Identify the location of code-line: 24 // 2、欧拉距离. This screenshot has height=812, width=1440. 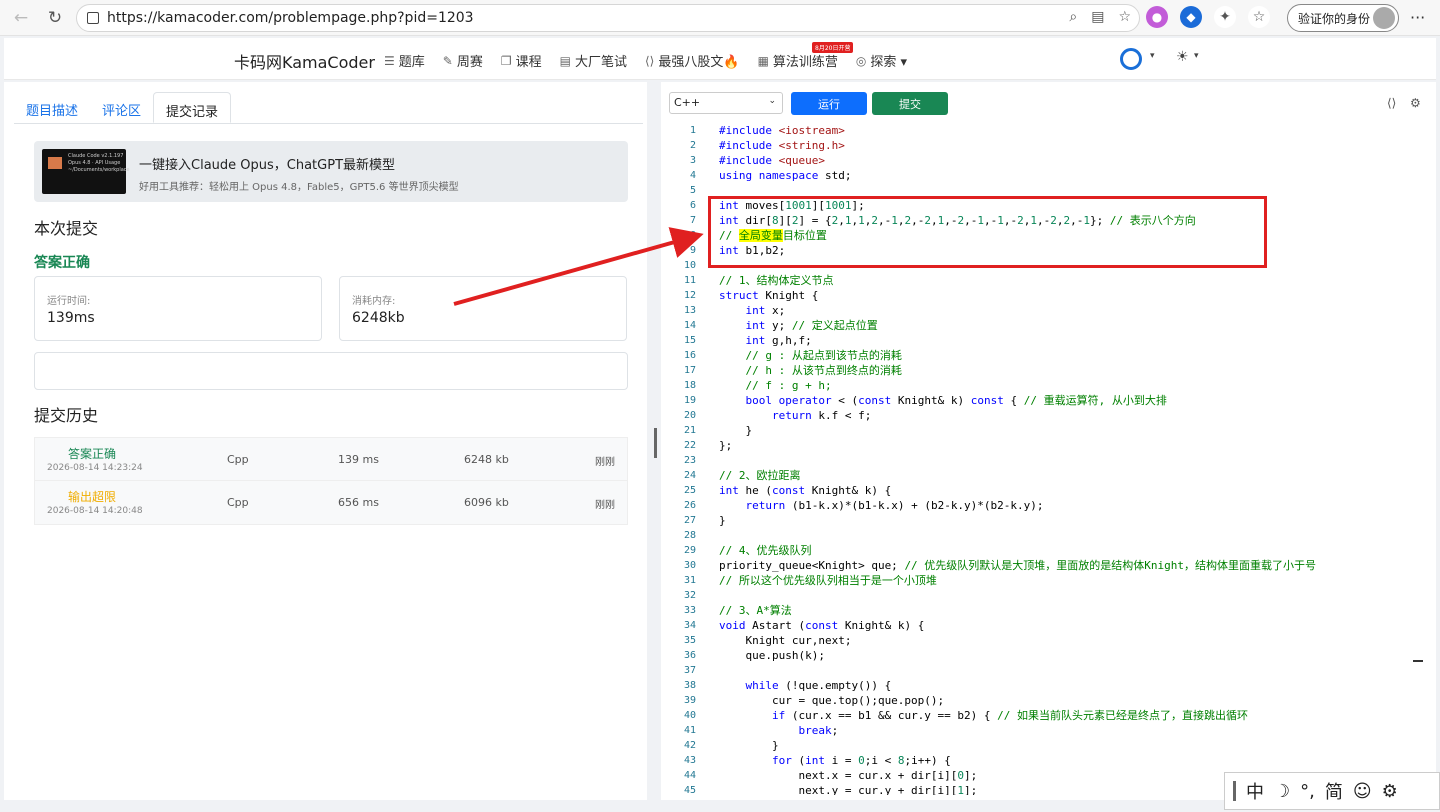
(1048, 475).